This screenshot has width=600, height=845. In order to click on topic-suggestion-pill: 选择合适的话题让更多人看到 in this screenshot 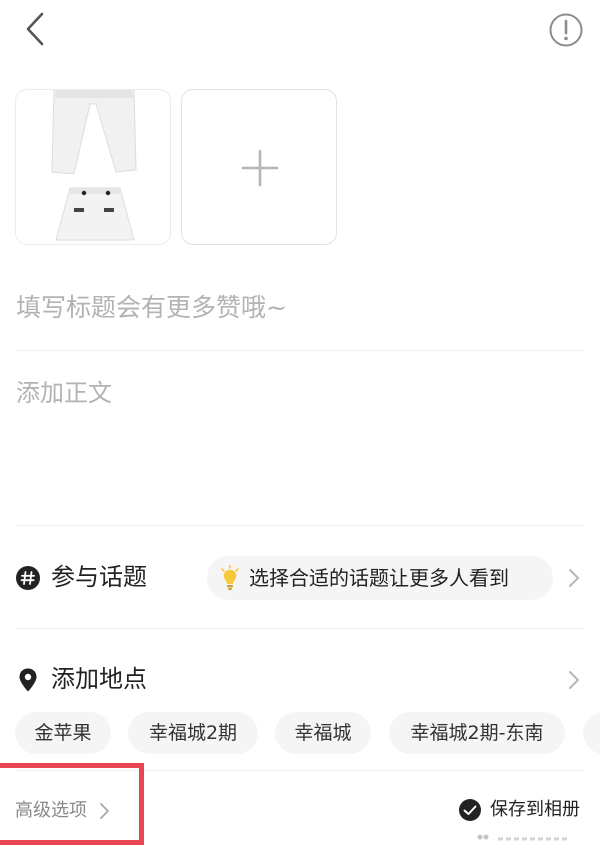, I will do `click(380, 578)`.